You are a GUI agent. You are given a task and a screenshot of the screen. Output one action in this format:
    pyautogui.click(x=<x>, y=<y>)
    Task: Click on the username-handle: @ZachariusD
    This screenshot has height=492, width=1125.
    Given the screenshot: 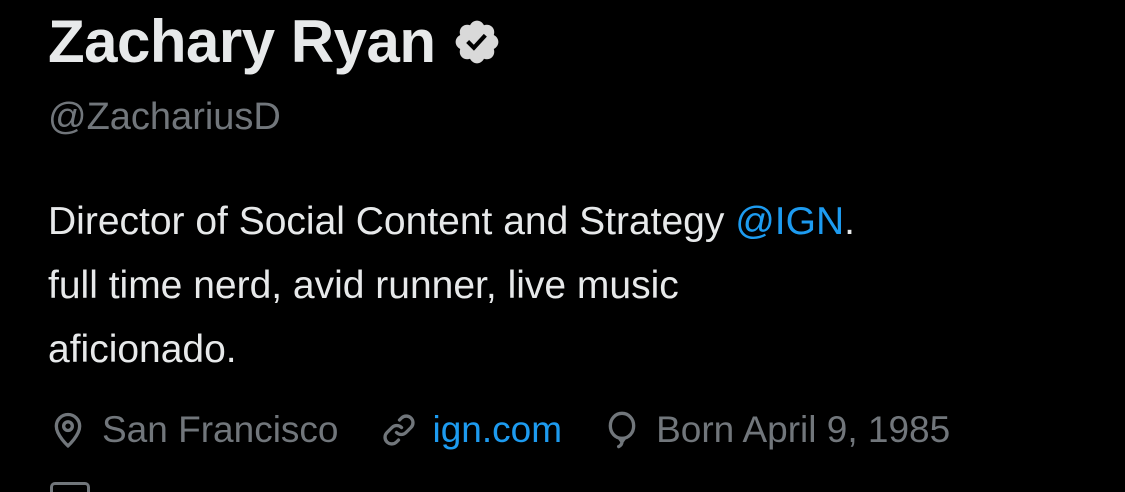 What is the action you would take?
    pyautogui.click(x=164, y=117)
    